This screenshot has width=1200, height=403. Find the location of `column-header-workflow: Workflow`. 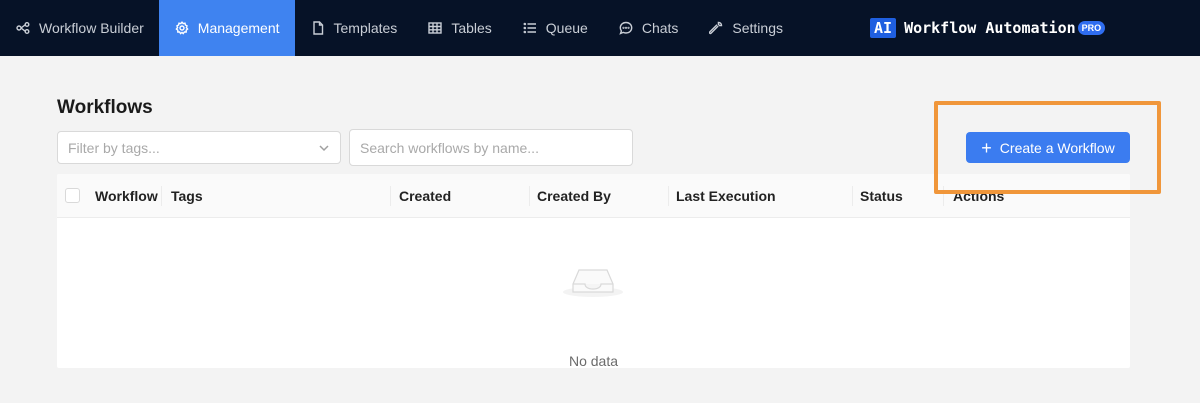

column-header-workflow: Workflow is located at coordinates (126, 196).